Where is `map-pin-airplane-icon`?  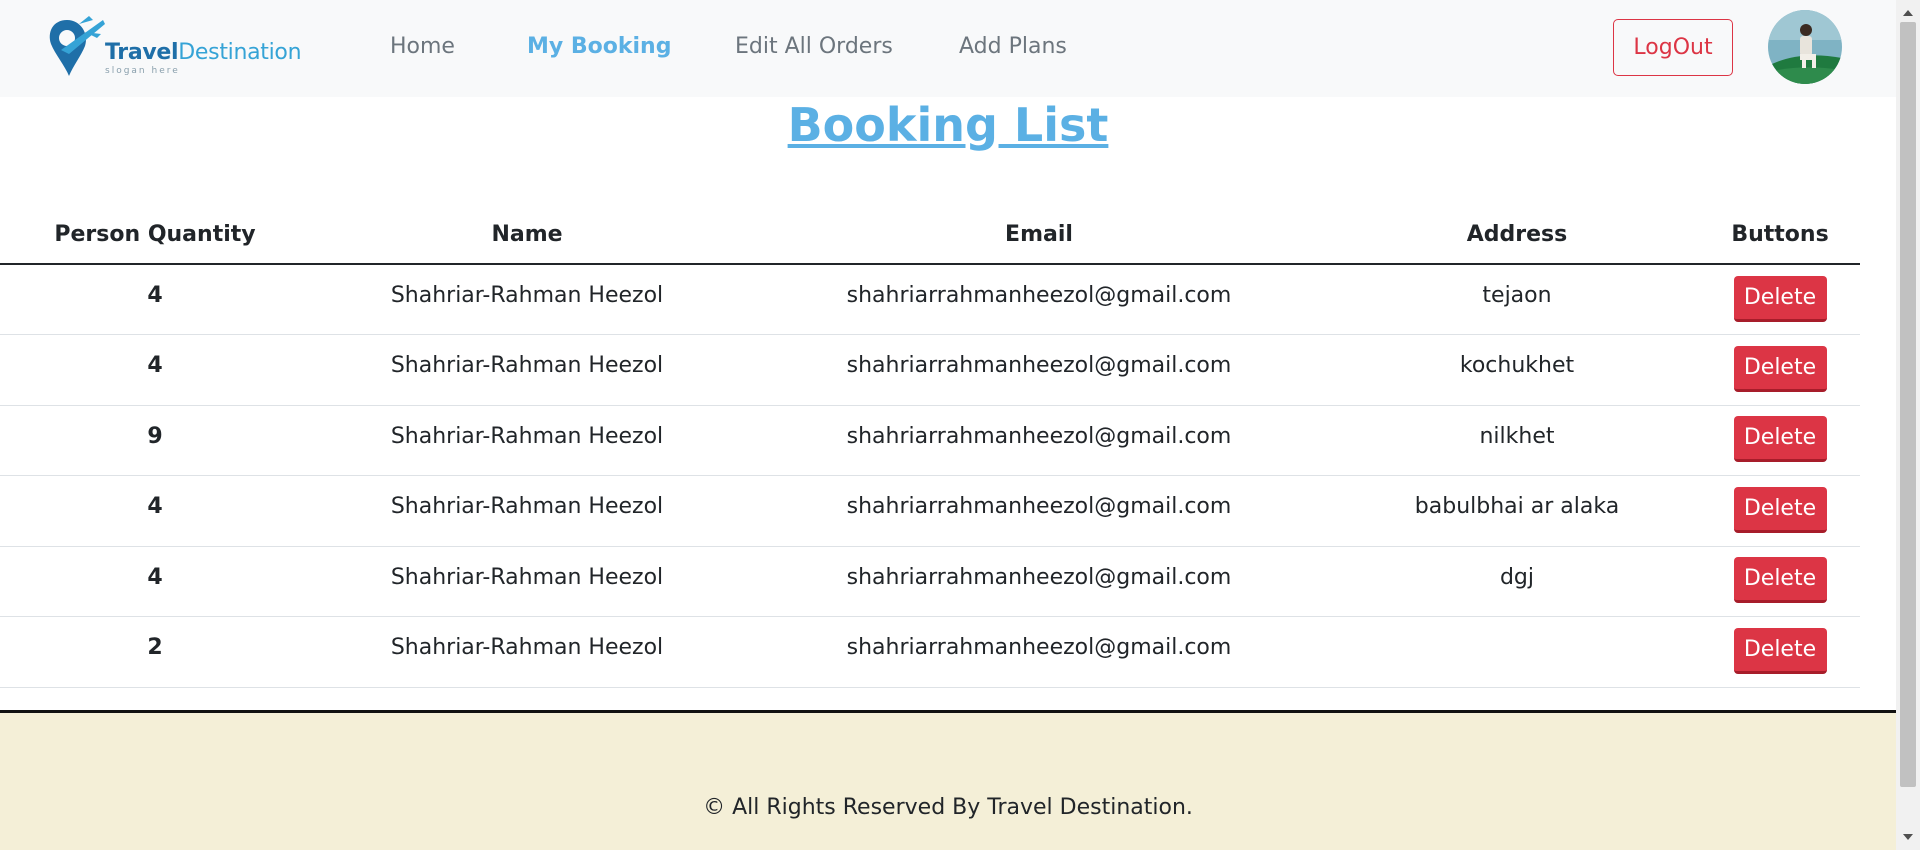 map-pin-airplane-icon is located at coordinates (77, 46).